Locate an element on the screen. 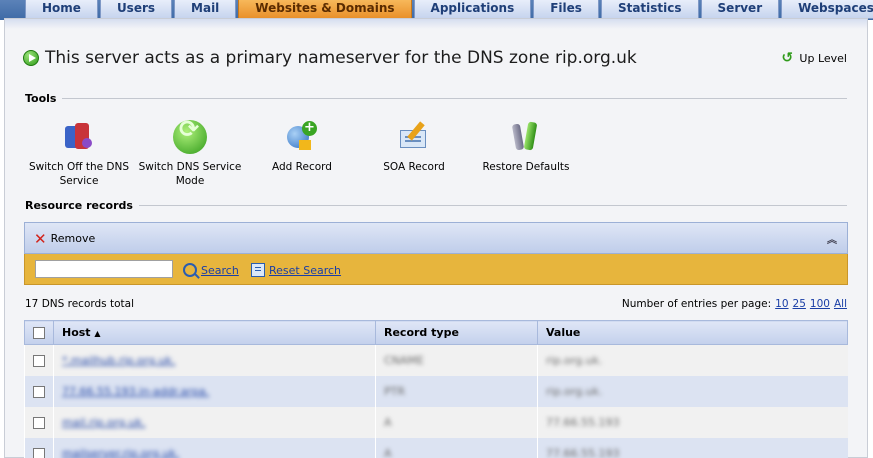 The width and height of the screenshot is (873, 458). tool-soa-record: SOA Record is located at coordinates (414, 147).